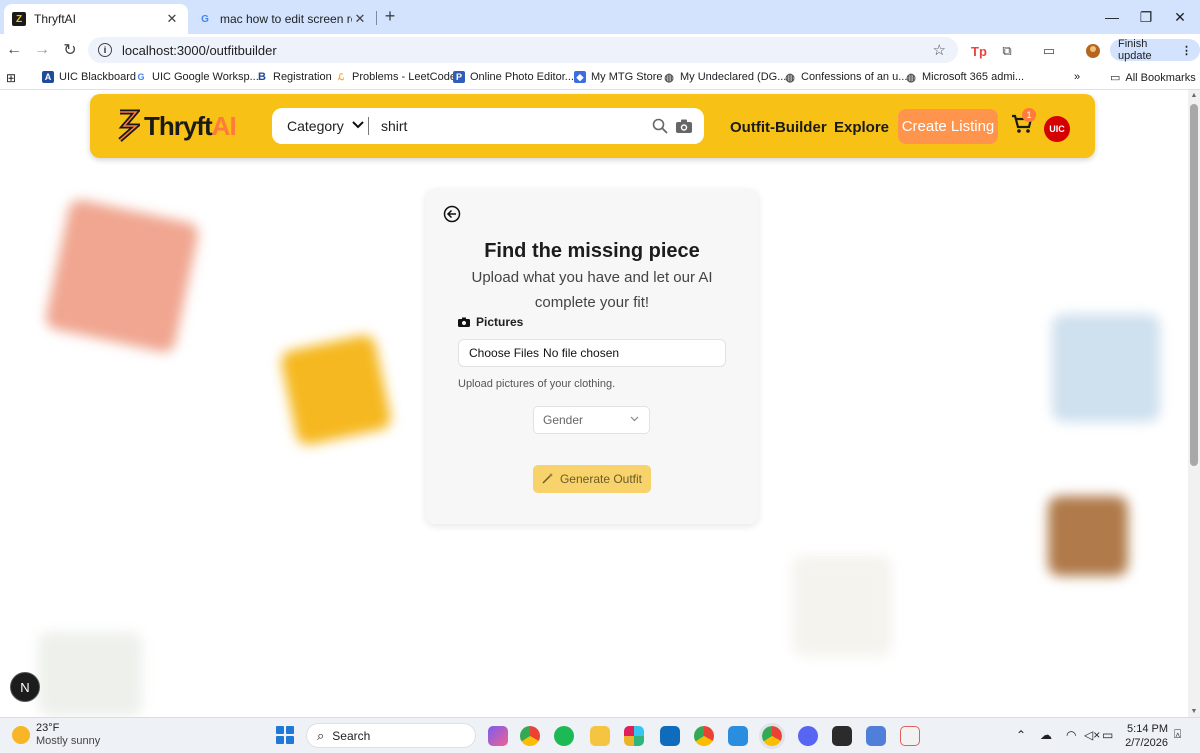 Image resolution: width=1200 pixels, height=753 pixels. Describe the element at coordinates (500, 322) in the screenshot. I see `pictures-label-text: Pictures` at that location.